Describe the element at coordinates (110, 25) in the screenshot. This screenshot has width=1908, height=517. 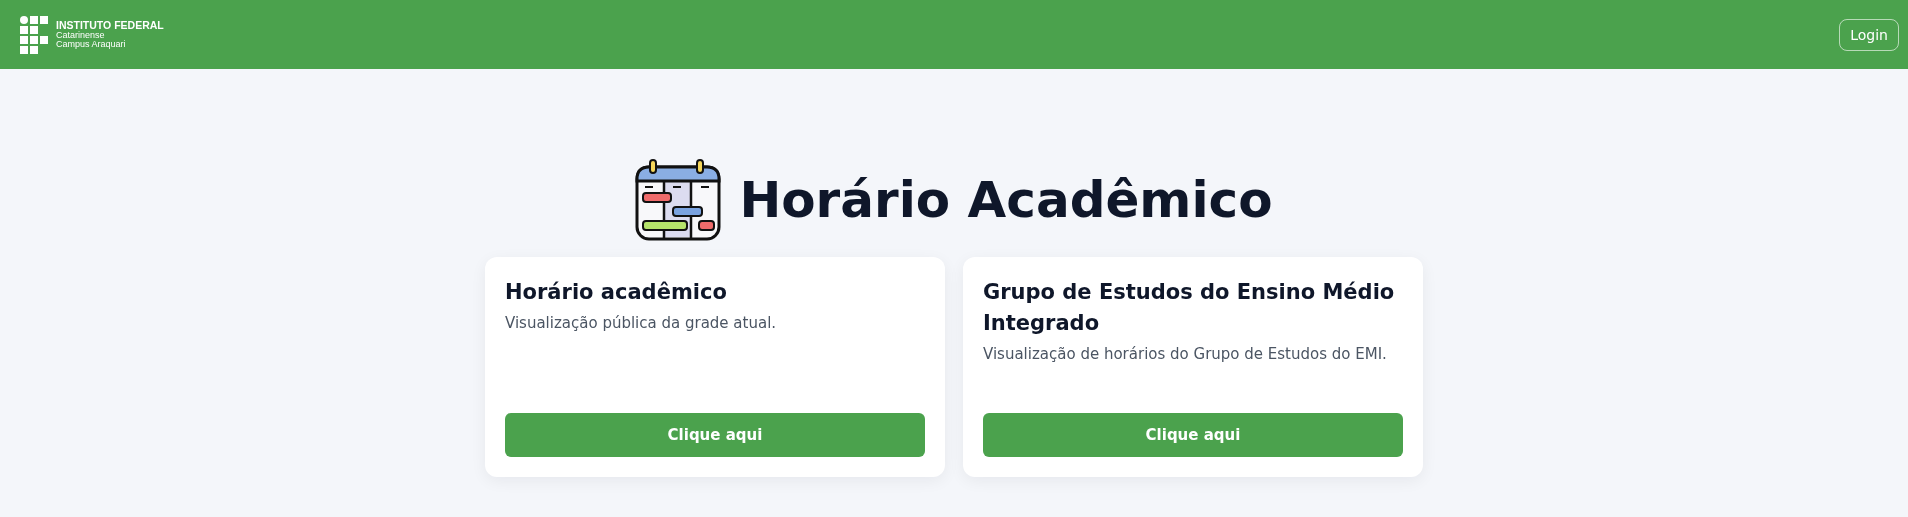
I see `logo-name: INSTITUTO FEDERAL` at that location.